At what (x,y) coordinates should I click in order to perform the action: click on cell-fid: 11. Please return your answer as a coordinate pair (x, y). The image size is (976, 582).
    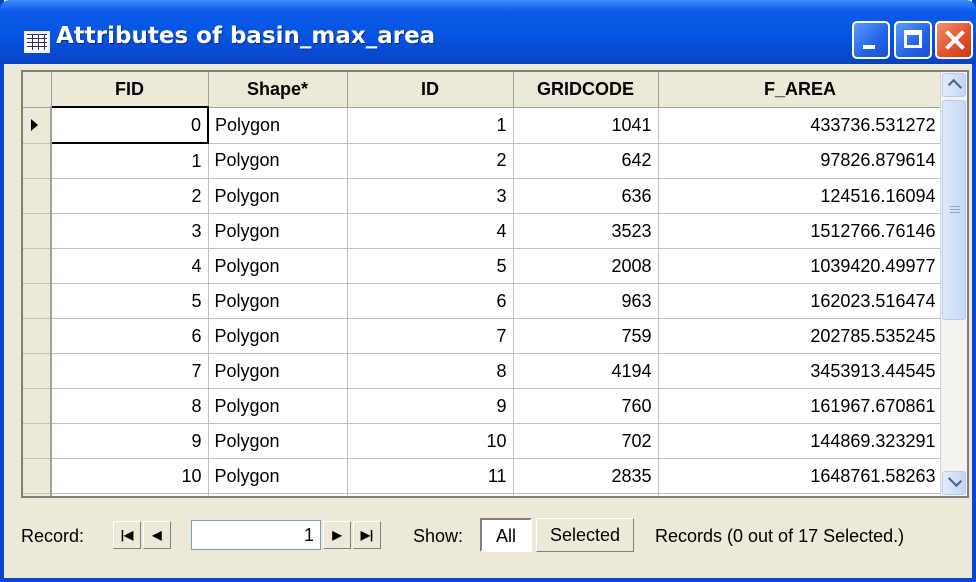
    Looking at the image, I should click on (130, 494).